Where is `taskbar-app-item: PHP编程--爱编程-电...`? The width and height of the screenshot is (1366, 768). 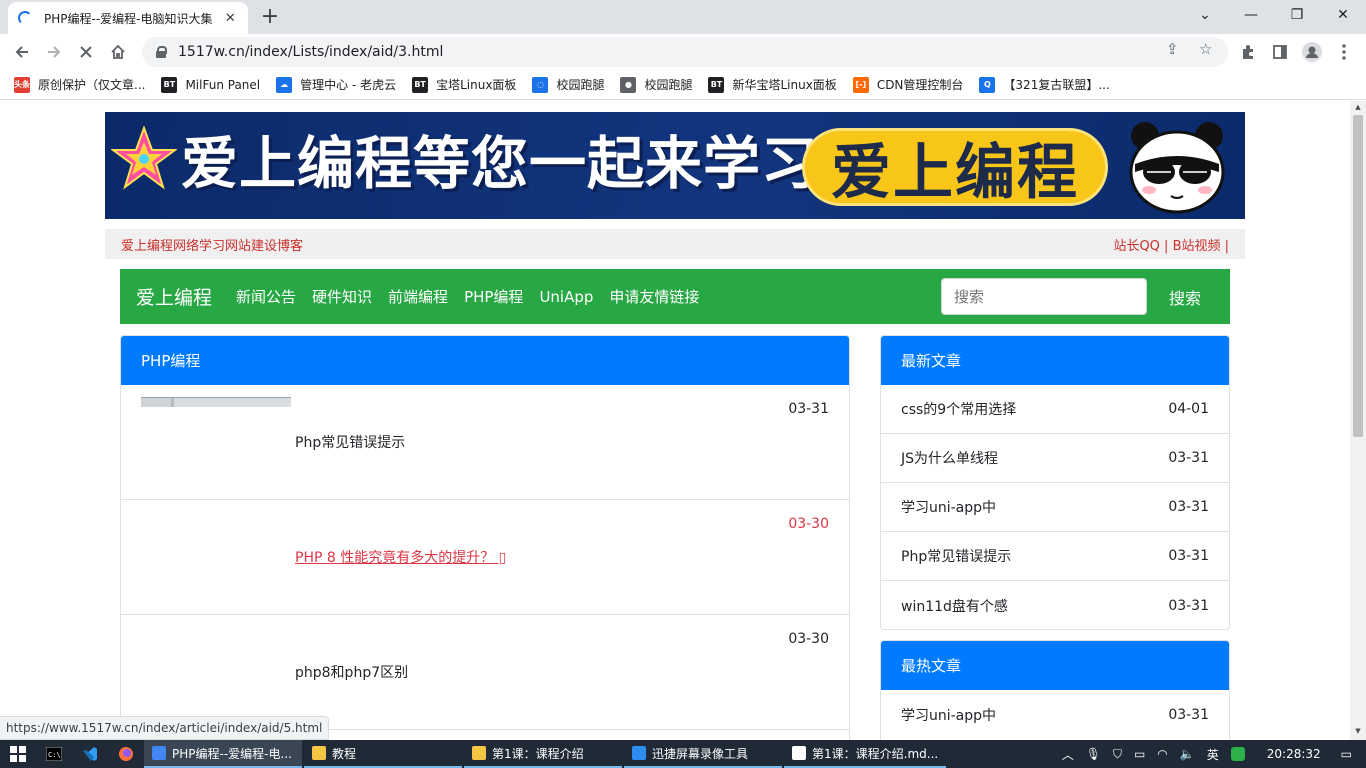
taskbar-app-item: PHP编程--爱编程-电... is located at coordinates (223, 754).